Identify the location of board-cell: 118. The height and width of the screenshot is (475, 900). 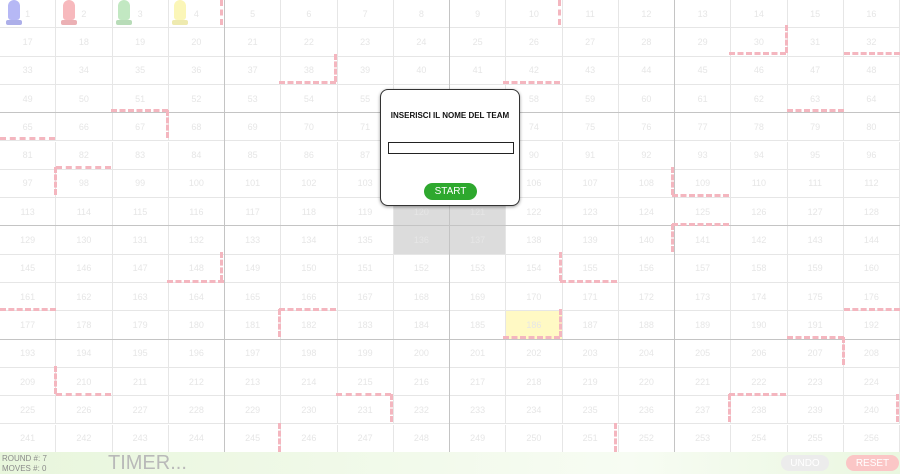
(309, 212).